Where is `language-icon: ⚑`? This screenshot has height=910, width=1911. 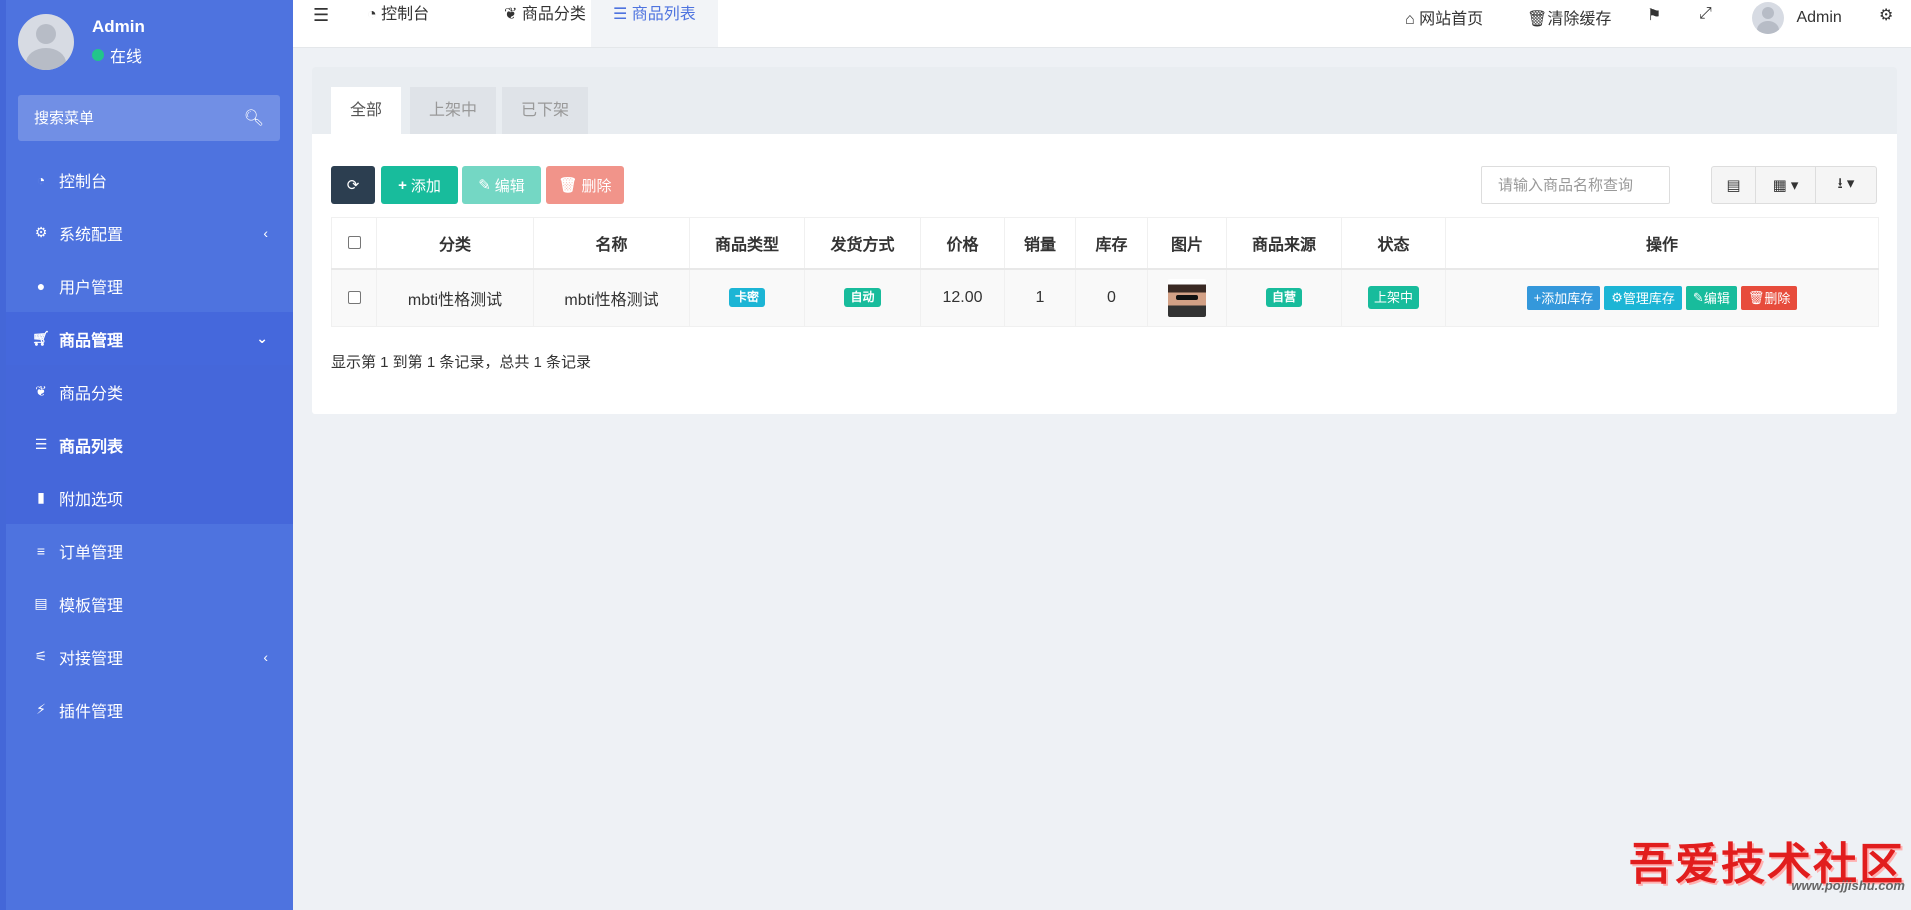 language-icon: ⚑ is located at coordinates (1654, 15).